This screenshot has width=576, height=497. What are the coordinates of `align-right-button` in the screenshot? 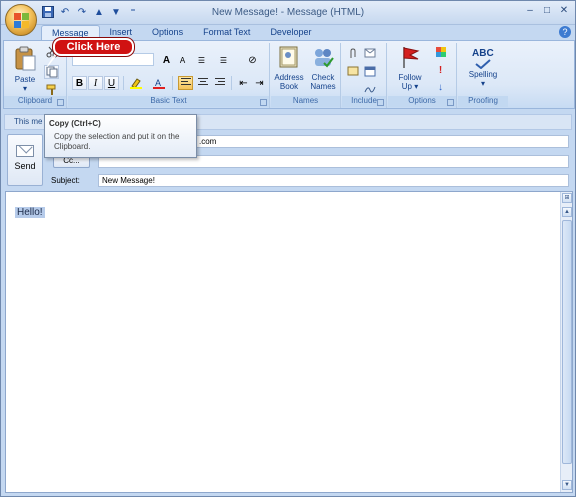 It's located at (219, 83).